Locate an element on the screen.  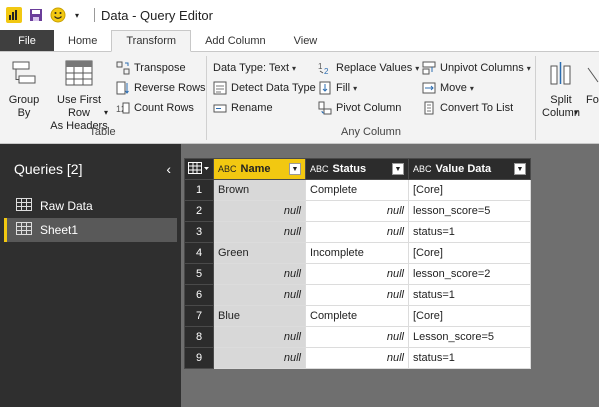
row-number: 4 is located at coordinates (199, 253).